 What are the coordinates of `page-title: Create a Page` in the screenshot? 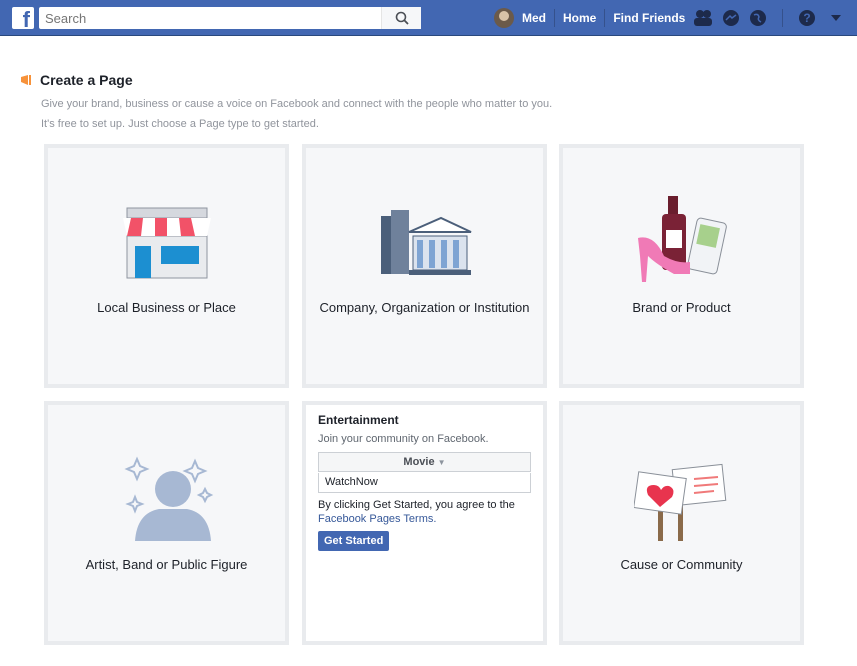 It's located at (76, 80).